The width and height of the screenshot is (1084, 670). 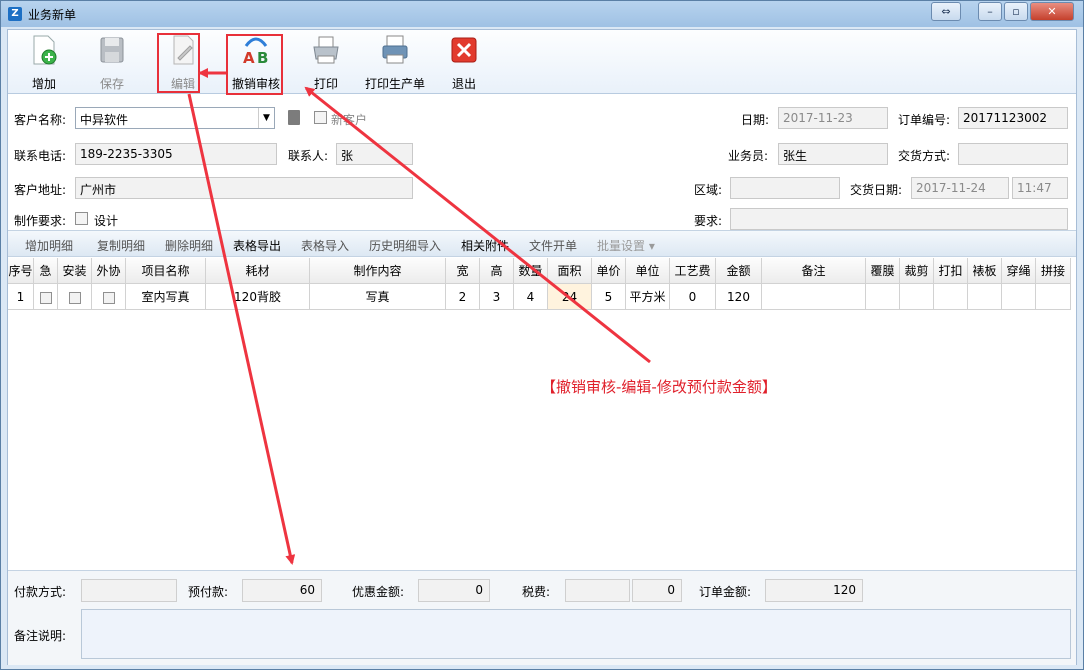 I want to click on batch-settings-button: 批量设置 ▾, so click(x=626, y=245).